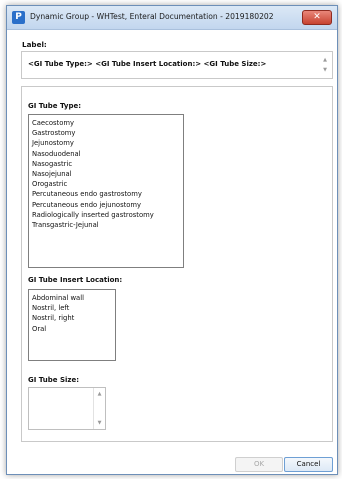 The width and height of the screenshot is (342, 479). Describe the element at coordinates (106, 143) in the screenshot. I see `list-item: Jejunostomy` at that location.